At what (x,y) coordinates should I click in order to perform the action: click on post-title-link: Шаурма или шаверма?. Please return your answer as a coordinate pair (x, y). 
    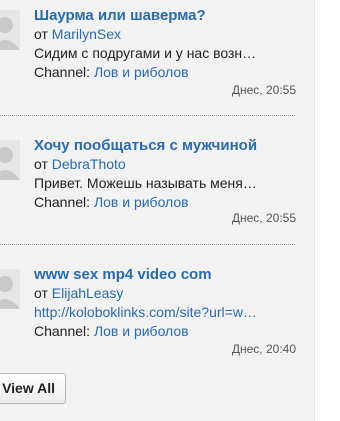
    Looking at the image, I should click on (165, 15).